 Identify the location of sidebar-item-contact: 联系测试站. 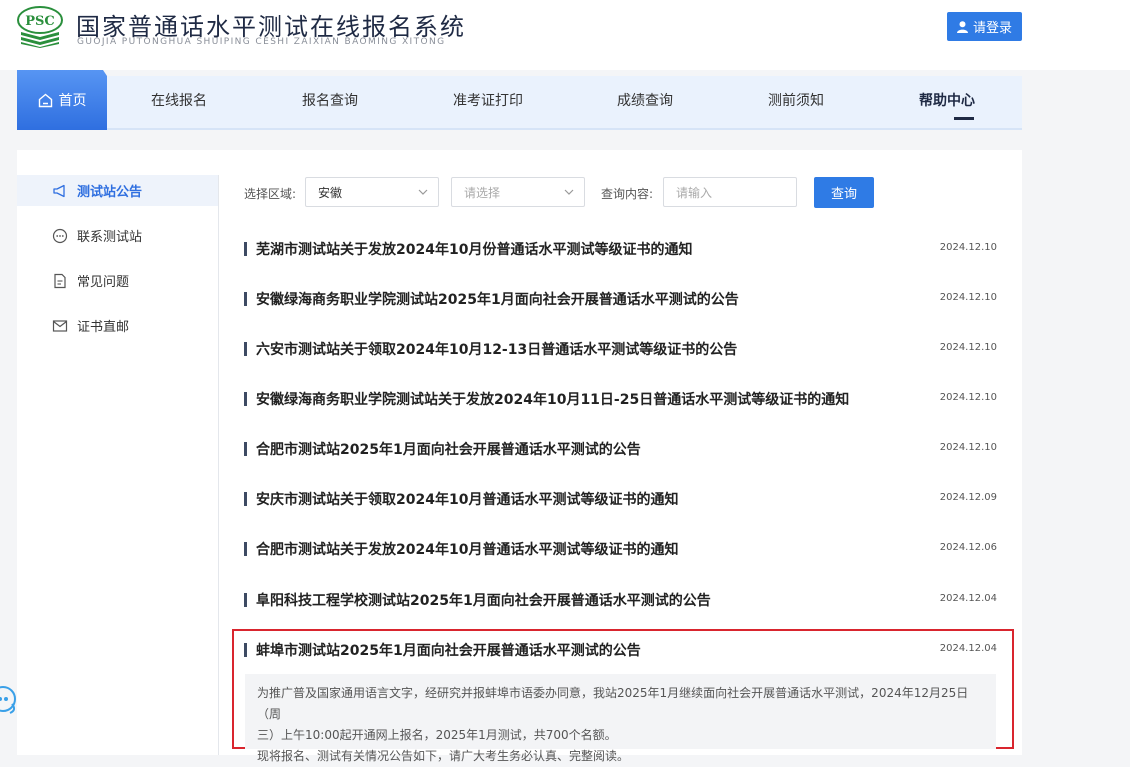
(117, 235).